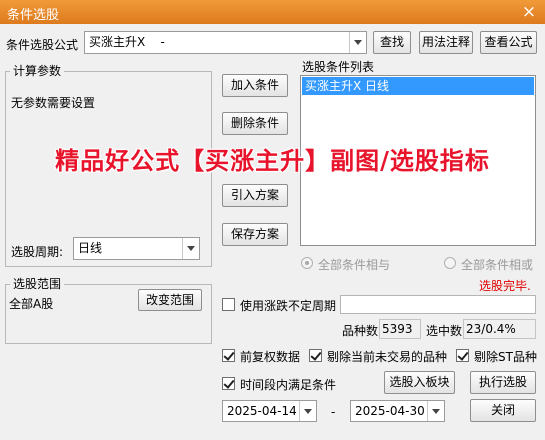 This screenshot has height=440, width=545. Describe the element at coordinates (53, 103) in the screenshot. I see `no-params-text: 无参数需要设置` at that location.